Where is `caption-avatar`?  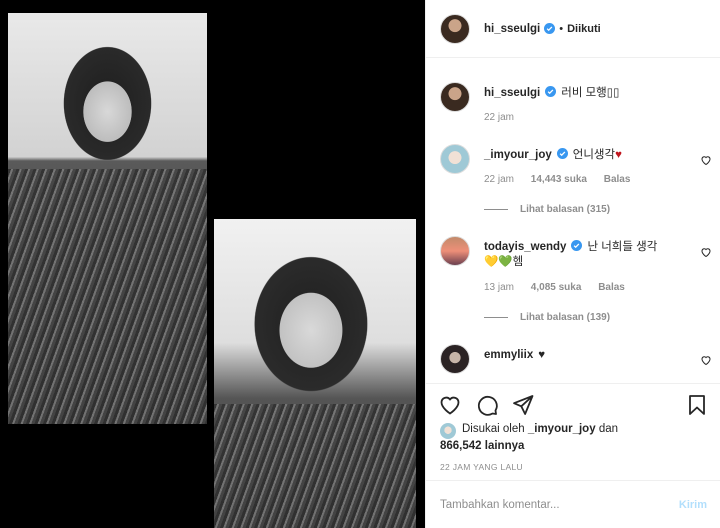 caption-avatar is located at coordinates (455, 97).